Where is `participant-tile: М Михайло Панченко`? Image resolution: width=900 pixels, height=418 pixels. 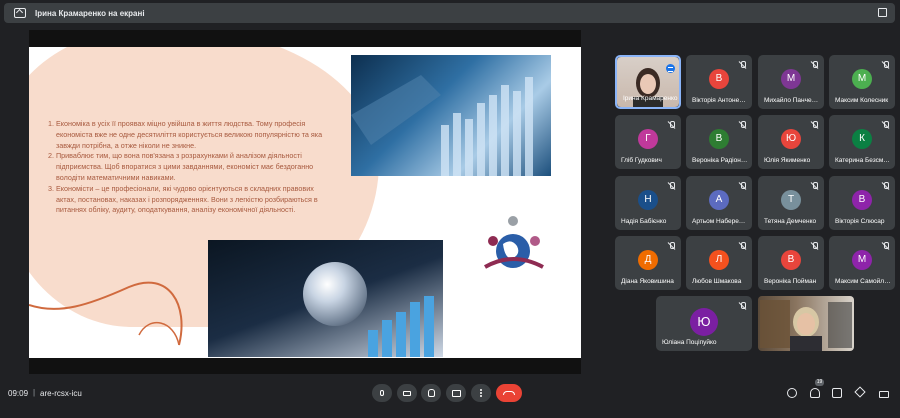 participant-tile: М Михайло Панченко is located at coordinates (791, 82).